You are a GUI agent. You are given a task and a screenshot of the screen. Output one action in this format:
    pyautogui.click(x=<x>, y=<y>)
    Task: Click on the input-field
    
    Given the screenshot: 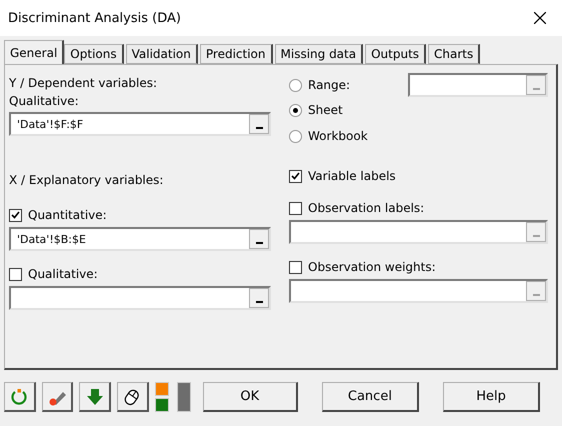 What is the action you would take?
    pyautogui.click(x=140, y=298)
    